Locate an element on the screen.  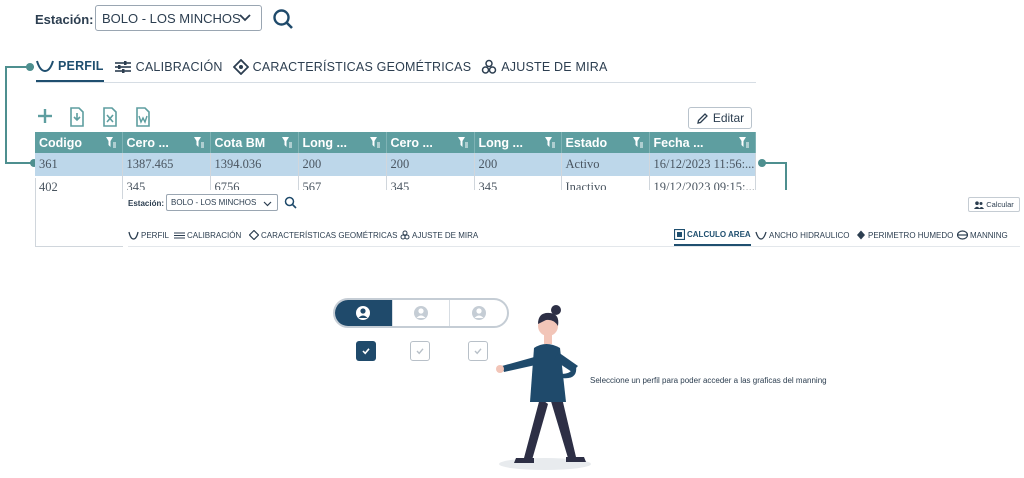
water-drop-icon is located at coordinates (861, 235).